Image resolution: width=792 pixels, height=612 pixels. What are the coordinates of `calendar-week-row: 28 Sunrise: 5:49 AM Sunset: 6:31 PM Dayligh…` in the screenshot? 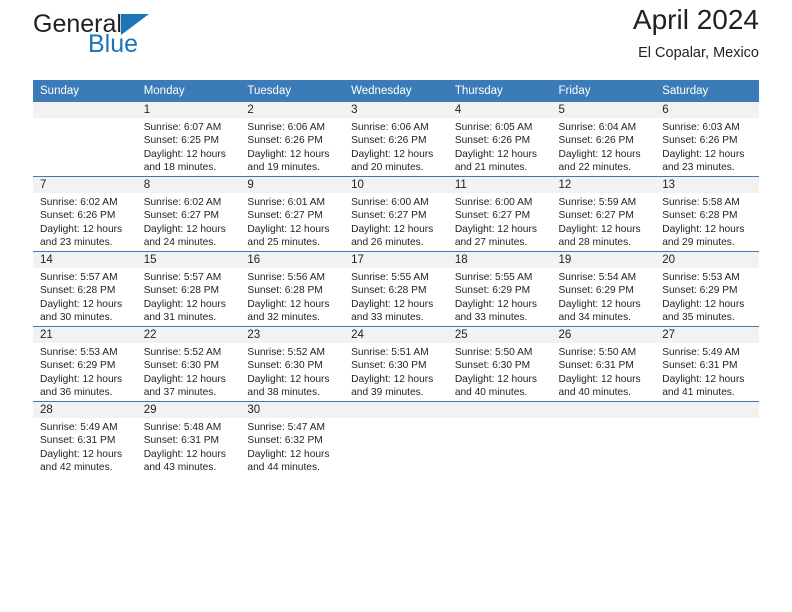 It's located at (396, 438).